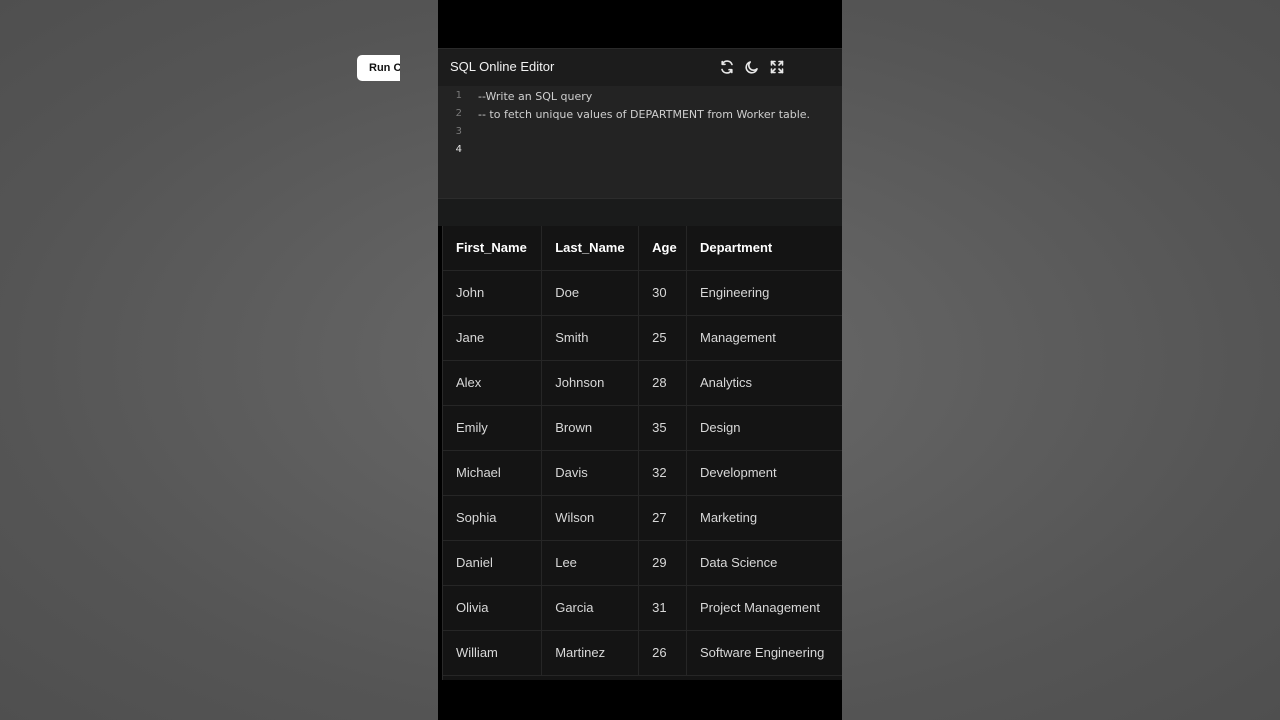 The image size is (1280, 720). I want to click on code-line: 1 --Write an SQL query, so click(640, 97).